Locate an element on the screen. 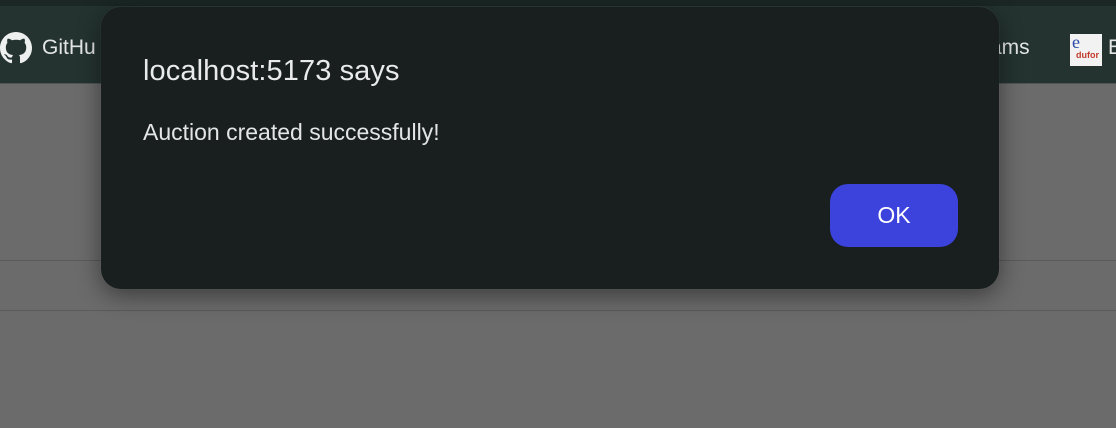 Image resolution: width=1116 pixels, height=428 pixels. page-divider is located at coordinates (558, 310).